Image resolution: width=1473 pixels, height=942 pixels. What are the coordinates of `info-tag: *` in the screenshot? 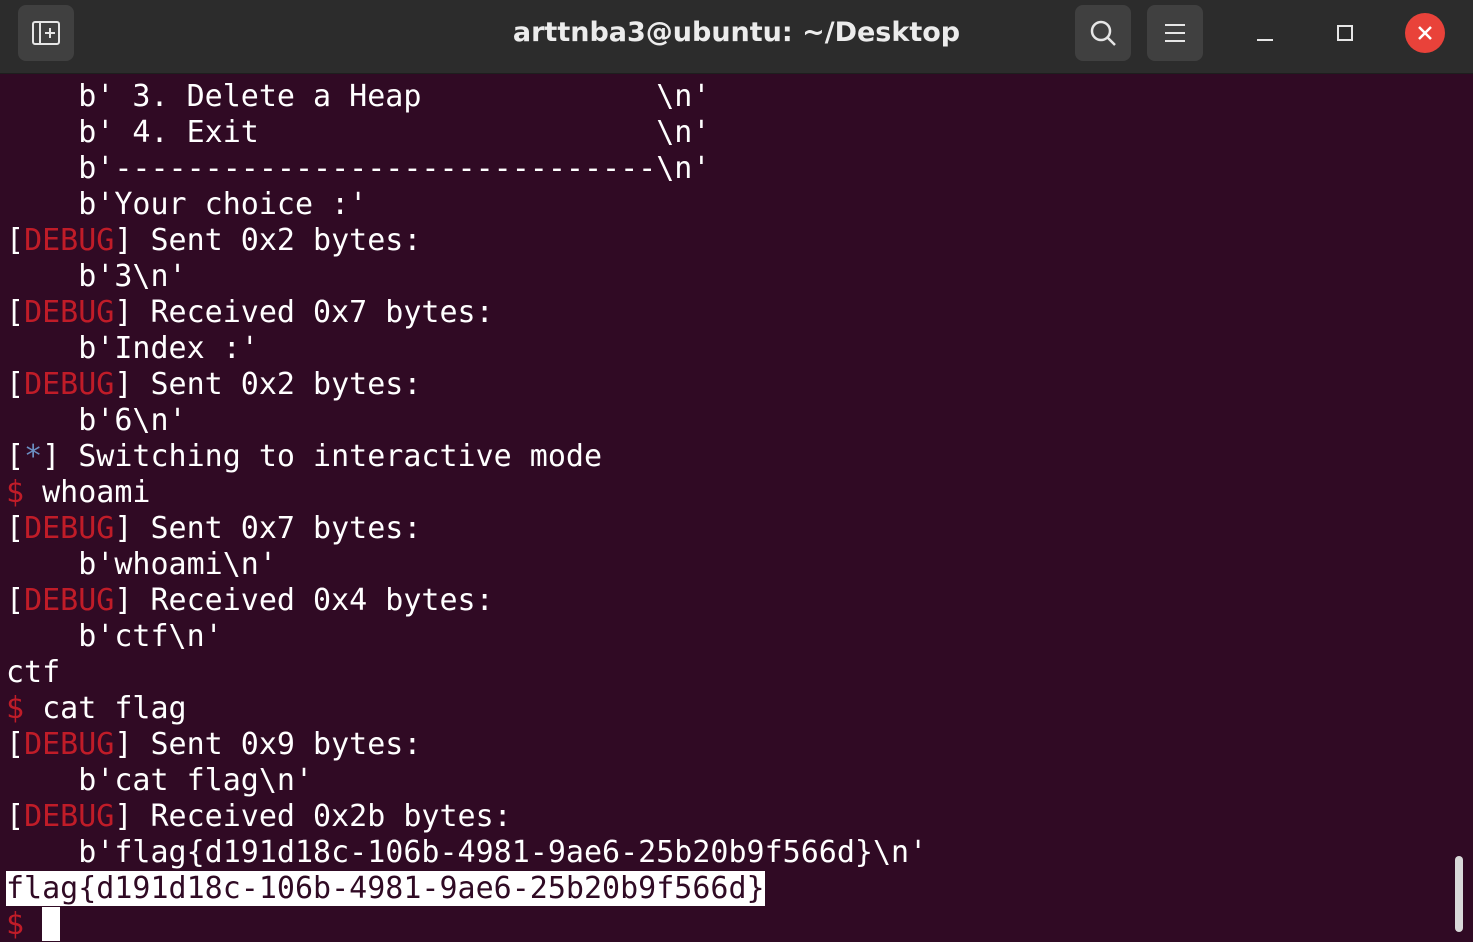 It's located at (33, 456).